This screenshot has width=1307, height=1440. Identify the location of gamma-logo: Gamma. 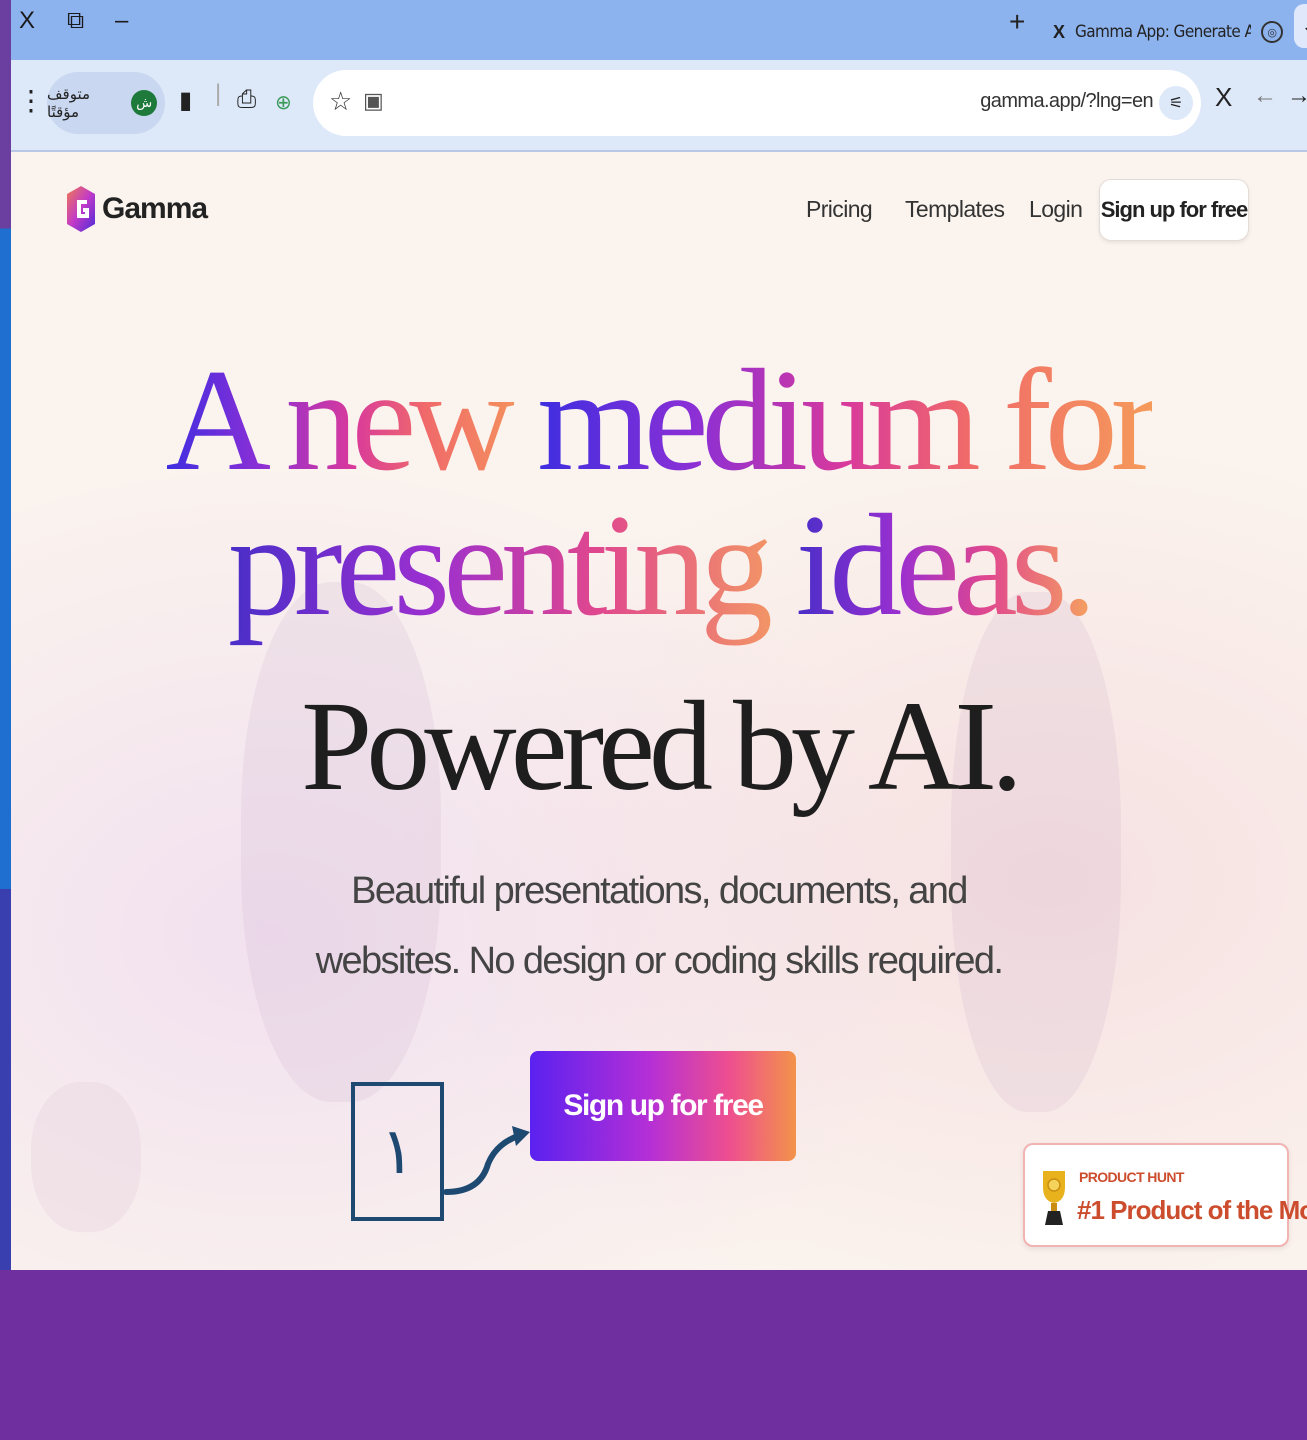
(137, 209).